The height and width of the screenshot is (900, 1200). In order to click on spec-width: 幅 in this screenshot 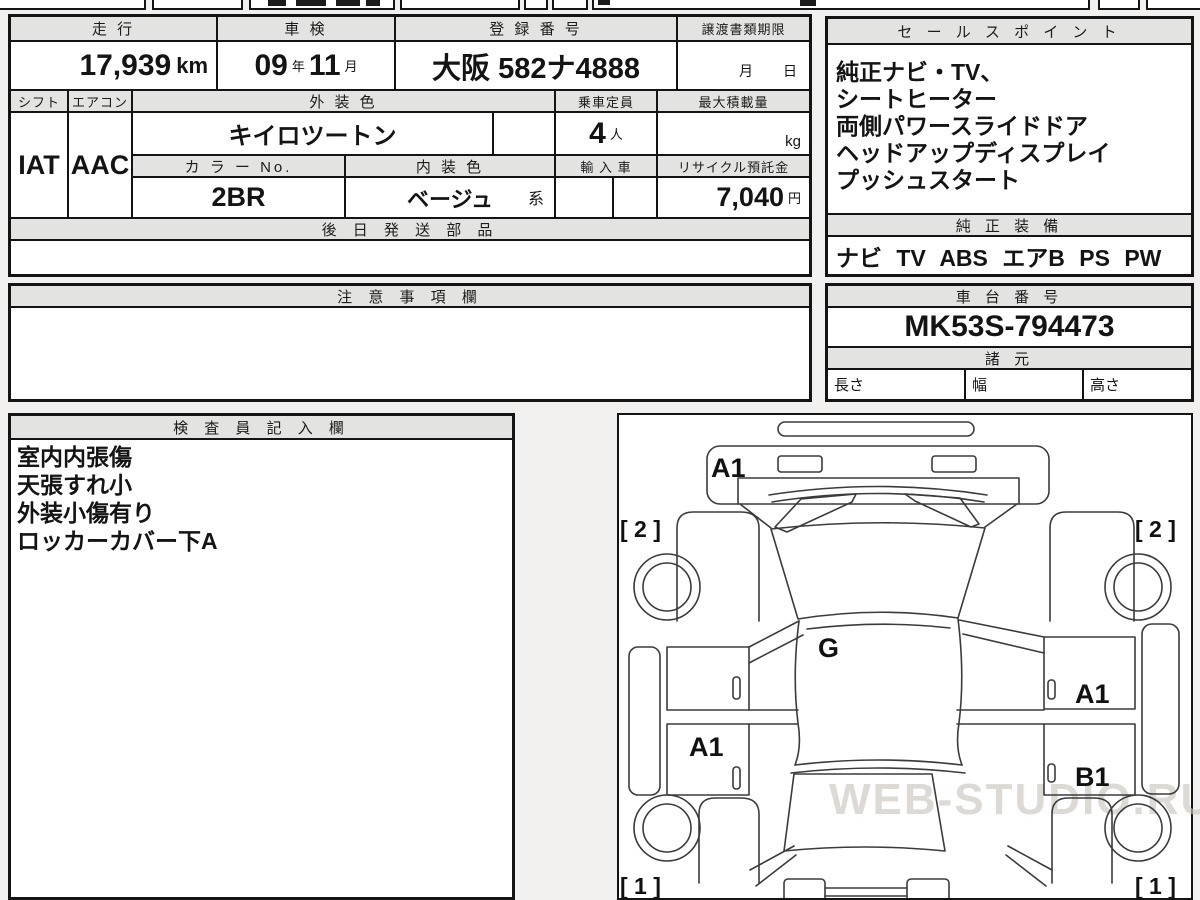, I will do `click(1024, 384)`.